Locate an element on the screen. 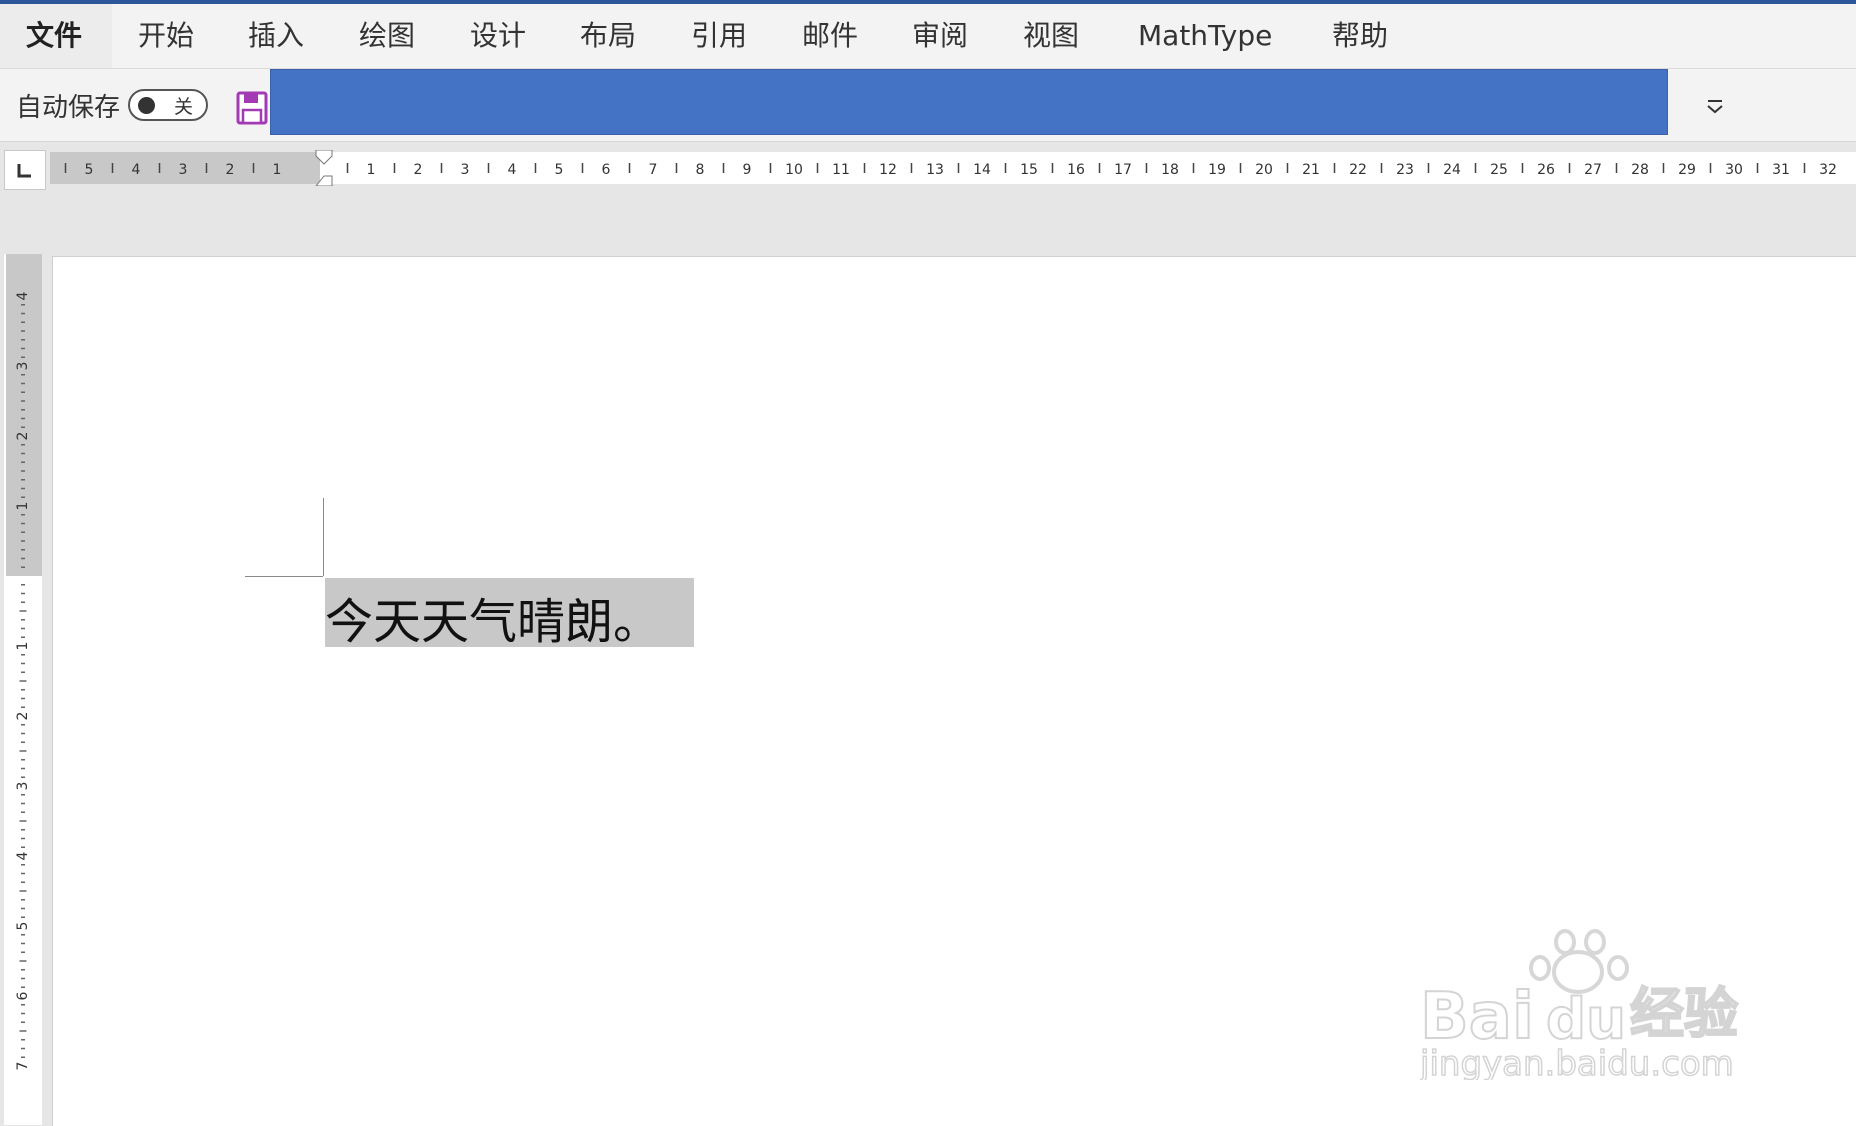 The width and height of the screenshot is (1856, 1126). tab-references: 引用 is located at coordinates (719, 36).